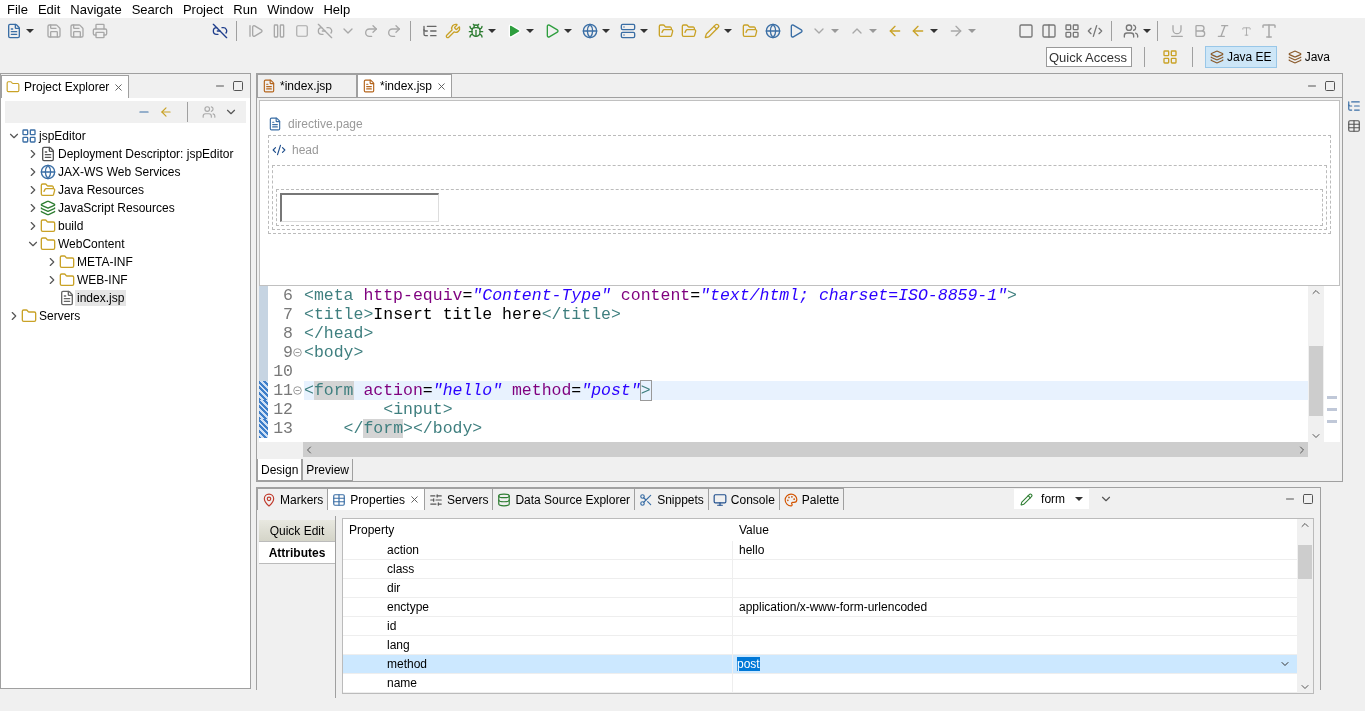 The width and height of the screenshot is (1365, 711). What do you see at coordinates (712, 31) in the screenshot?
I see `pencil-icon` at bounding box center [712, 31].